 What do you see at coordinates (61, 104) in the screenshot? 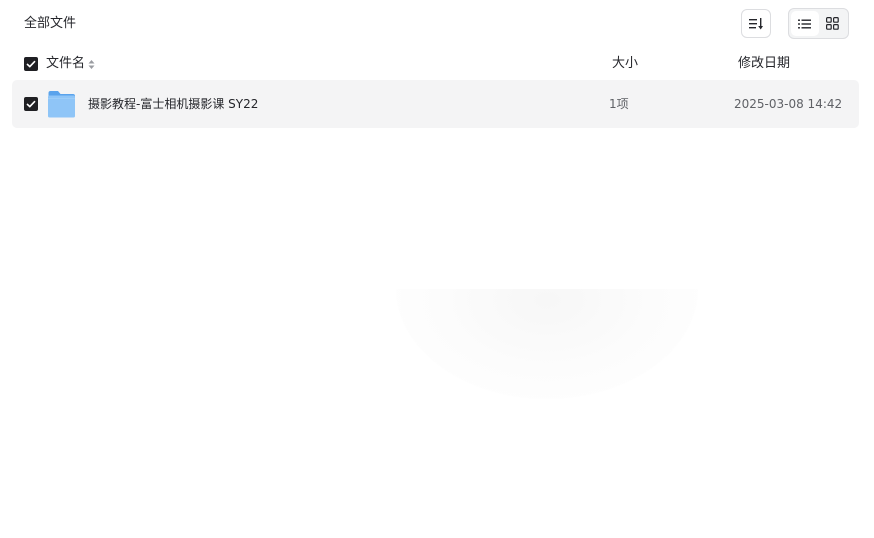
I see `folder-icon` at bounding box center [61, 104].